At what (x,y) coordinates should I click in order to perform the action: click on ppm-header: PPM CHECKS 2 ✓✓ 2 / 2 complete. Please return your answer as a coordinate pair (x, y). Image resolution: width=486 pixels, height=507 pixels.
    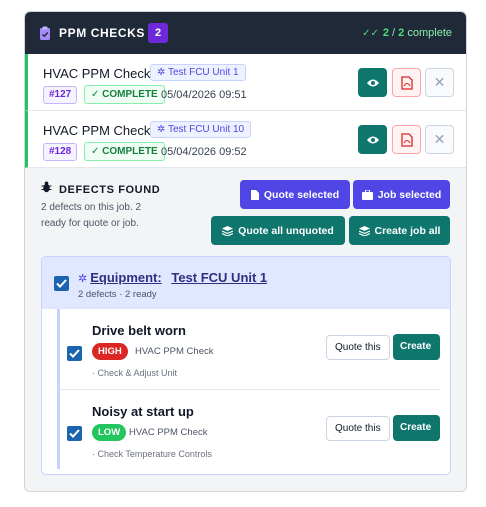
    Looking at the image, I should click on (245, 33).